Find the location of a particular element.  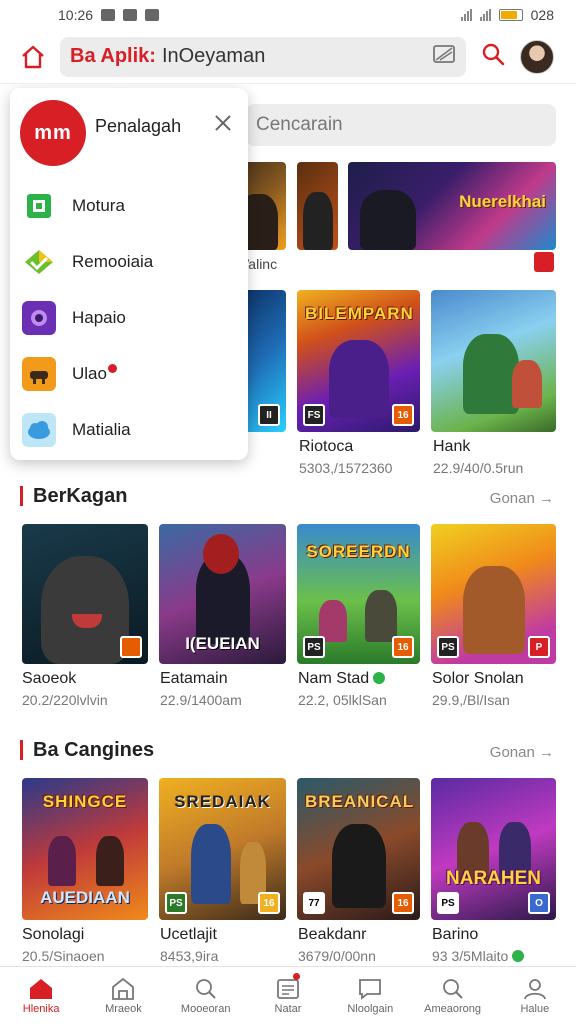

header-title-rest: InOeyaman is located at coordinates (213, 56).